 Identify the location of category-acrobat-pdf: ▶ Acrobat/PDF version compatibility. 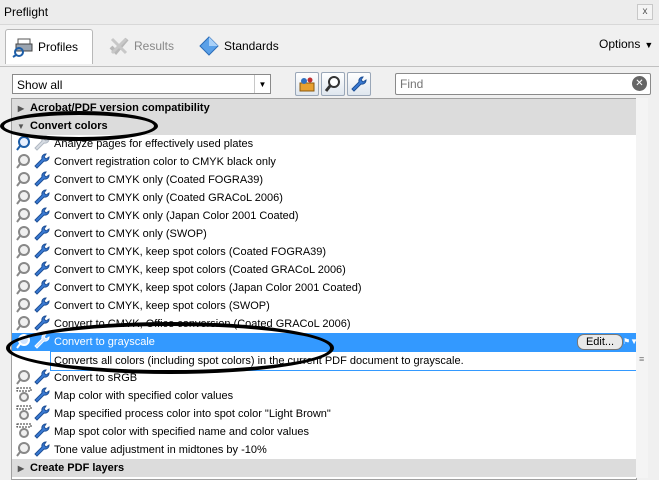
(324, 108).